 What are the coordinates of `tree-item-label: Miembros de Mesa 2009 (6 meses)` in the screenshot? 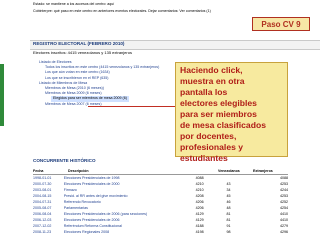 It's located at (73, 93).